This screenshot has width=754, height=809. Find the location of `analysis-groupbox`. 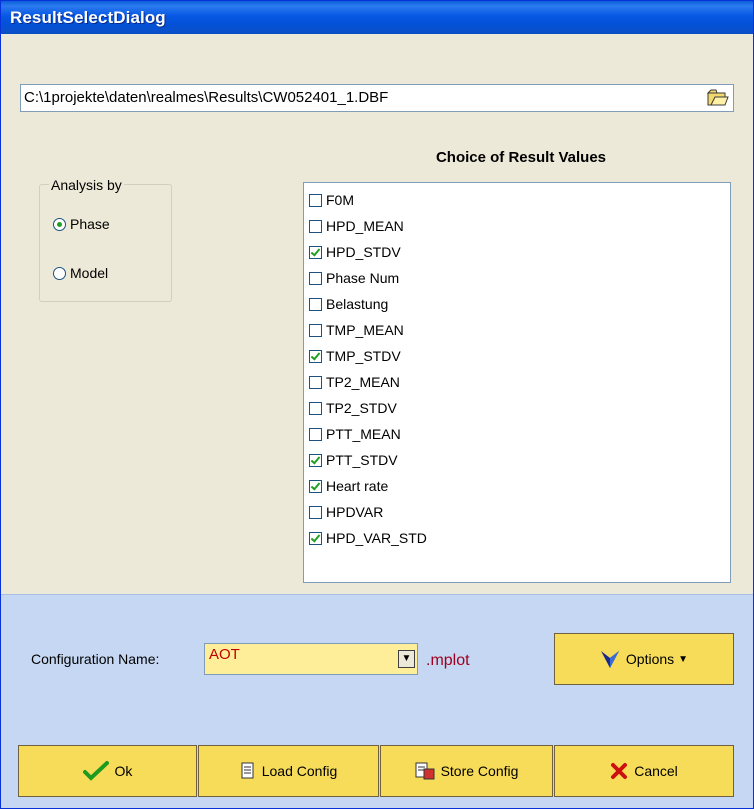

analysis-groupbox is located at coordinates (105, 243).